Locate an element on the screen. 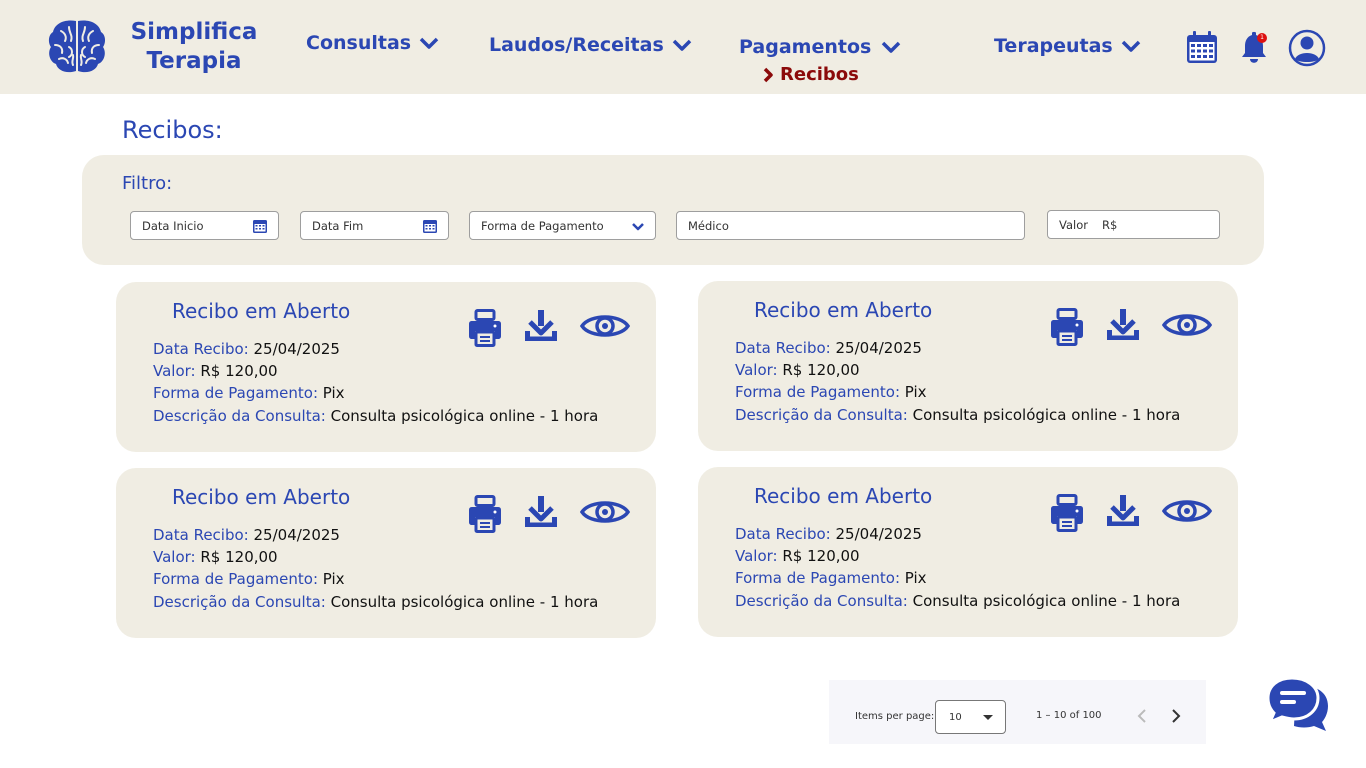 The image size is (1366, 768). previous-page-button is located at coordinates (1142, 716).